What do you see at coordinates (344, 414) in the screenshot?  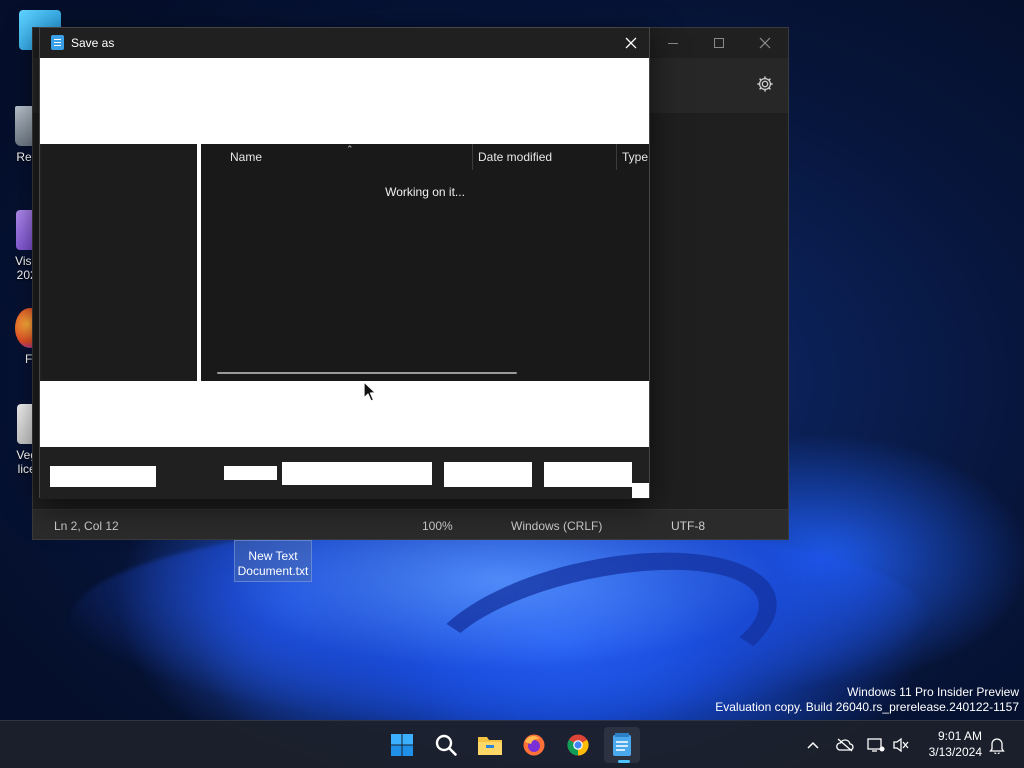 I see `filename-area` at bounding box center [344, 414].